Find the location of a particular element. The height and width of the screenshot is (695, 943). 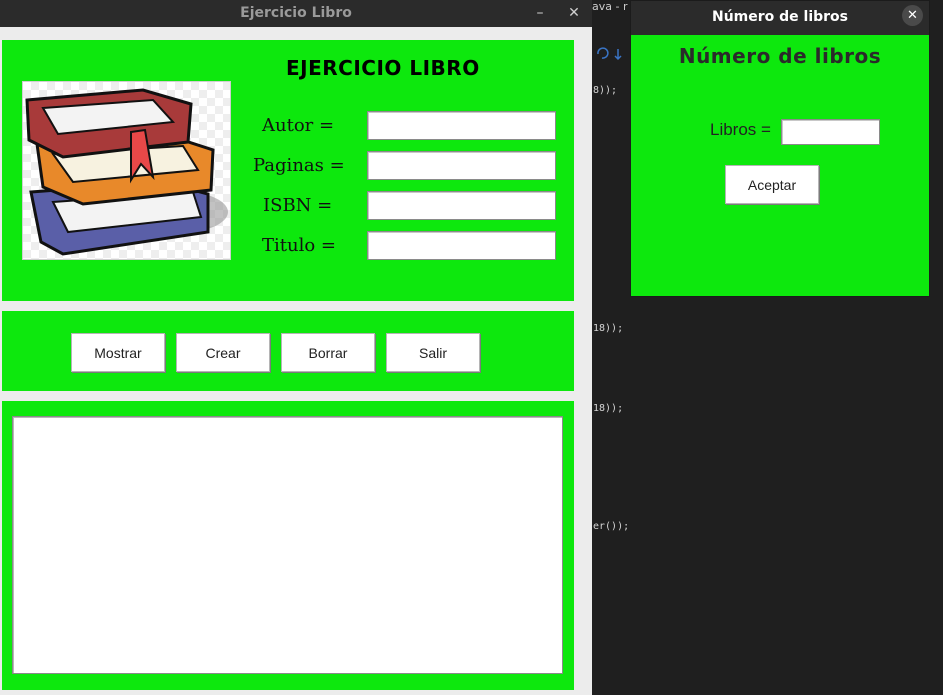

borrar-button: Borrar is located at coordinates (328, 352).